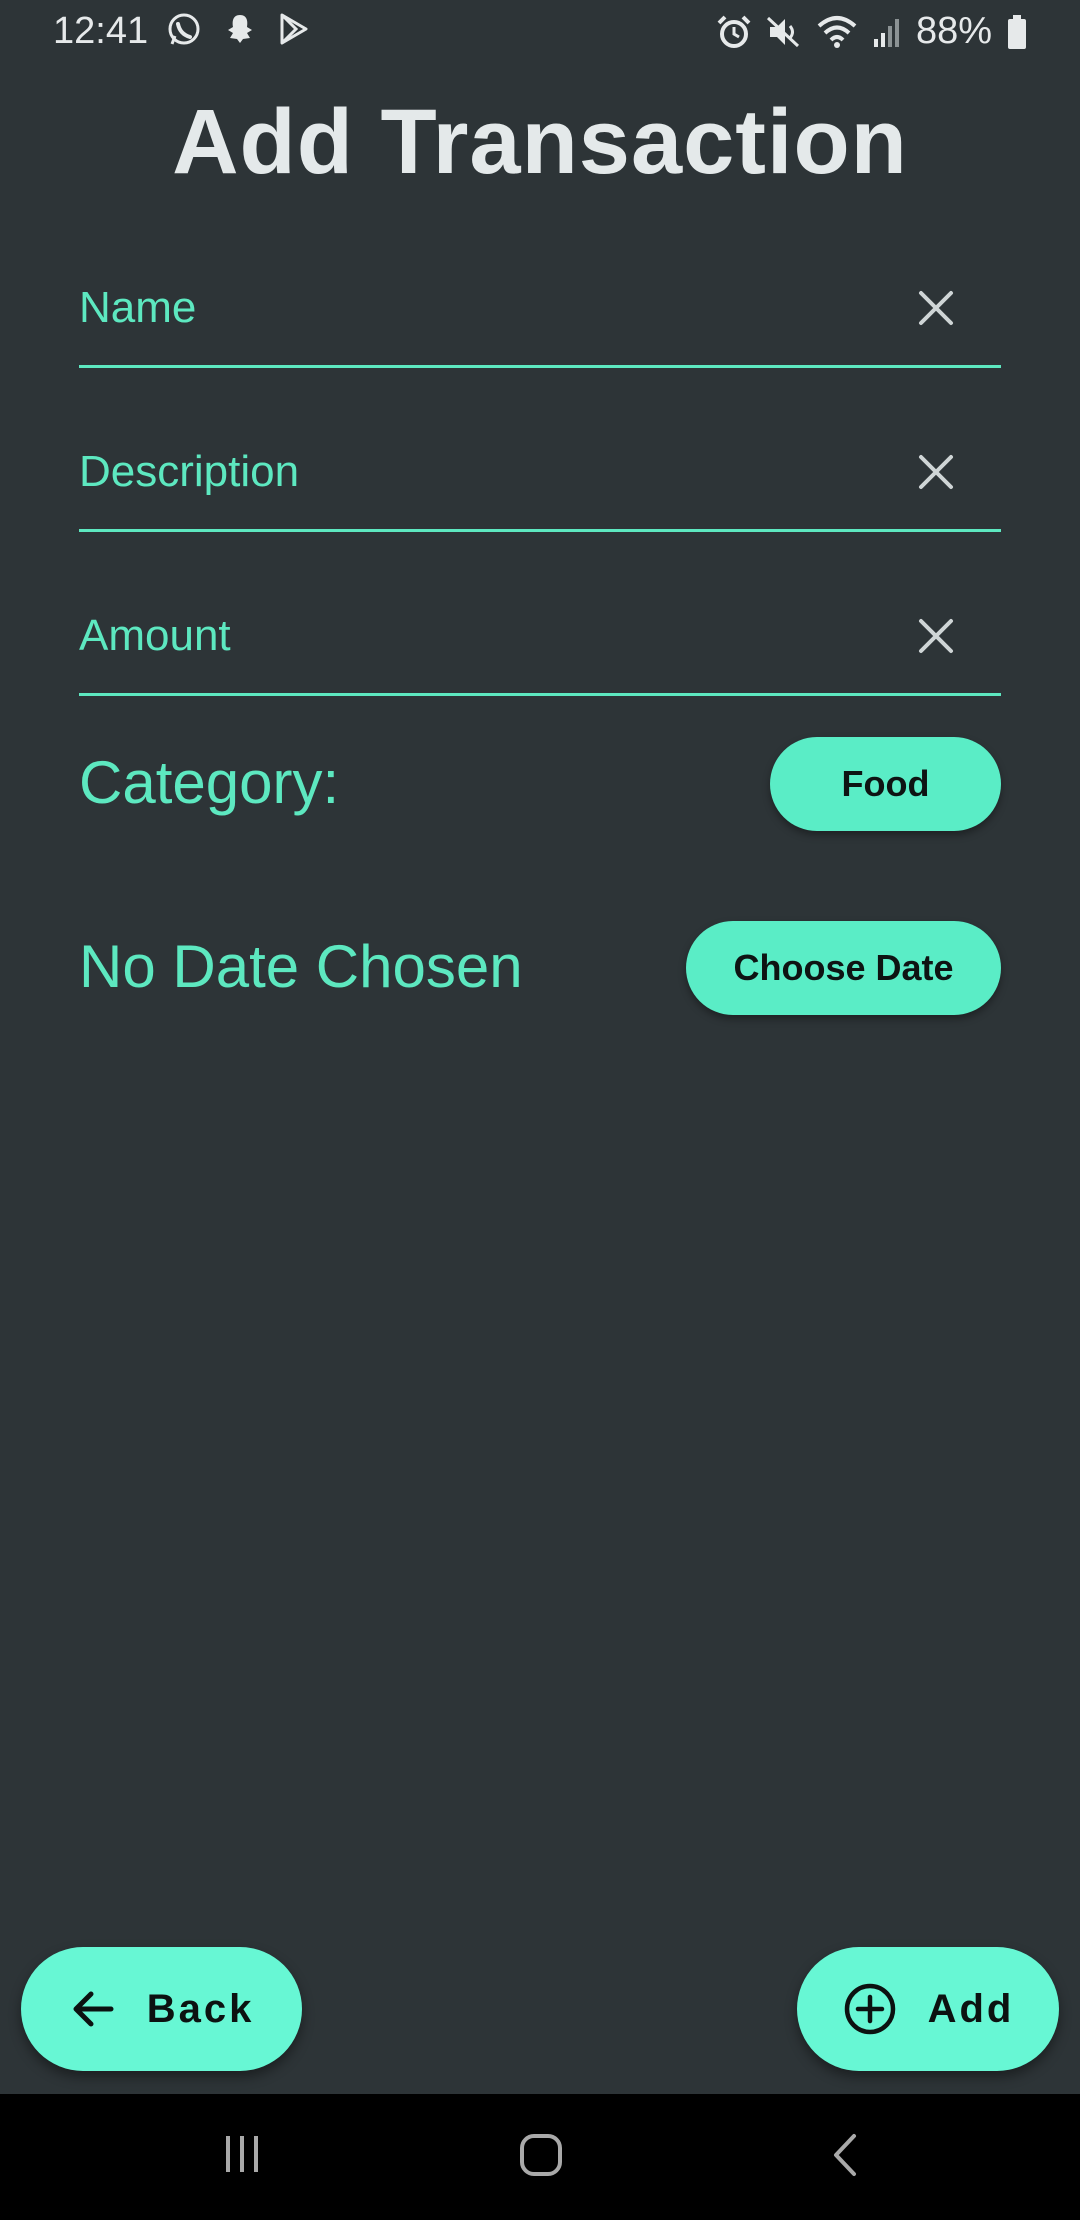  Describe the element at coordinates (1017, 32) in the screenshot. I see `battery-icon` at that location.